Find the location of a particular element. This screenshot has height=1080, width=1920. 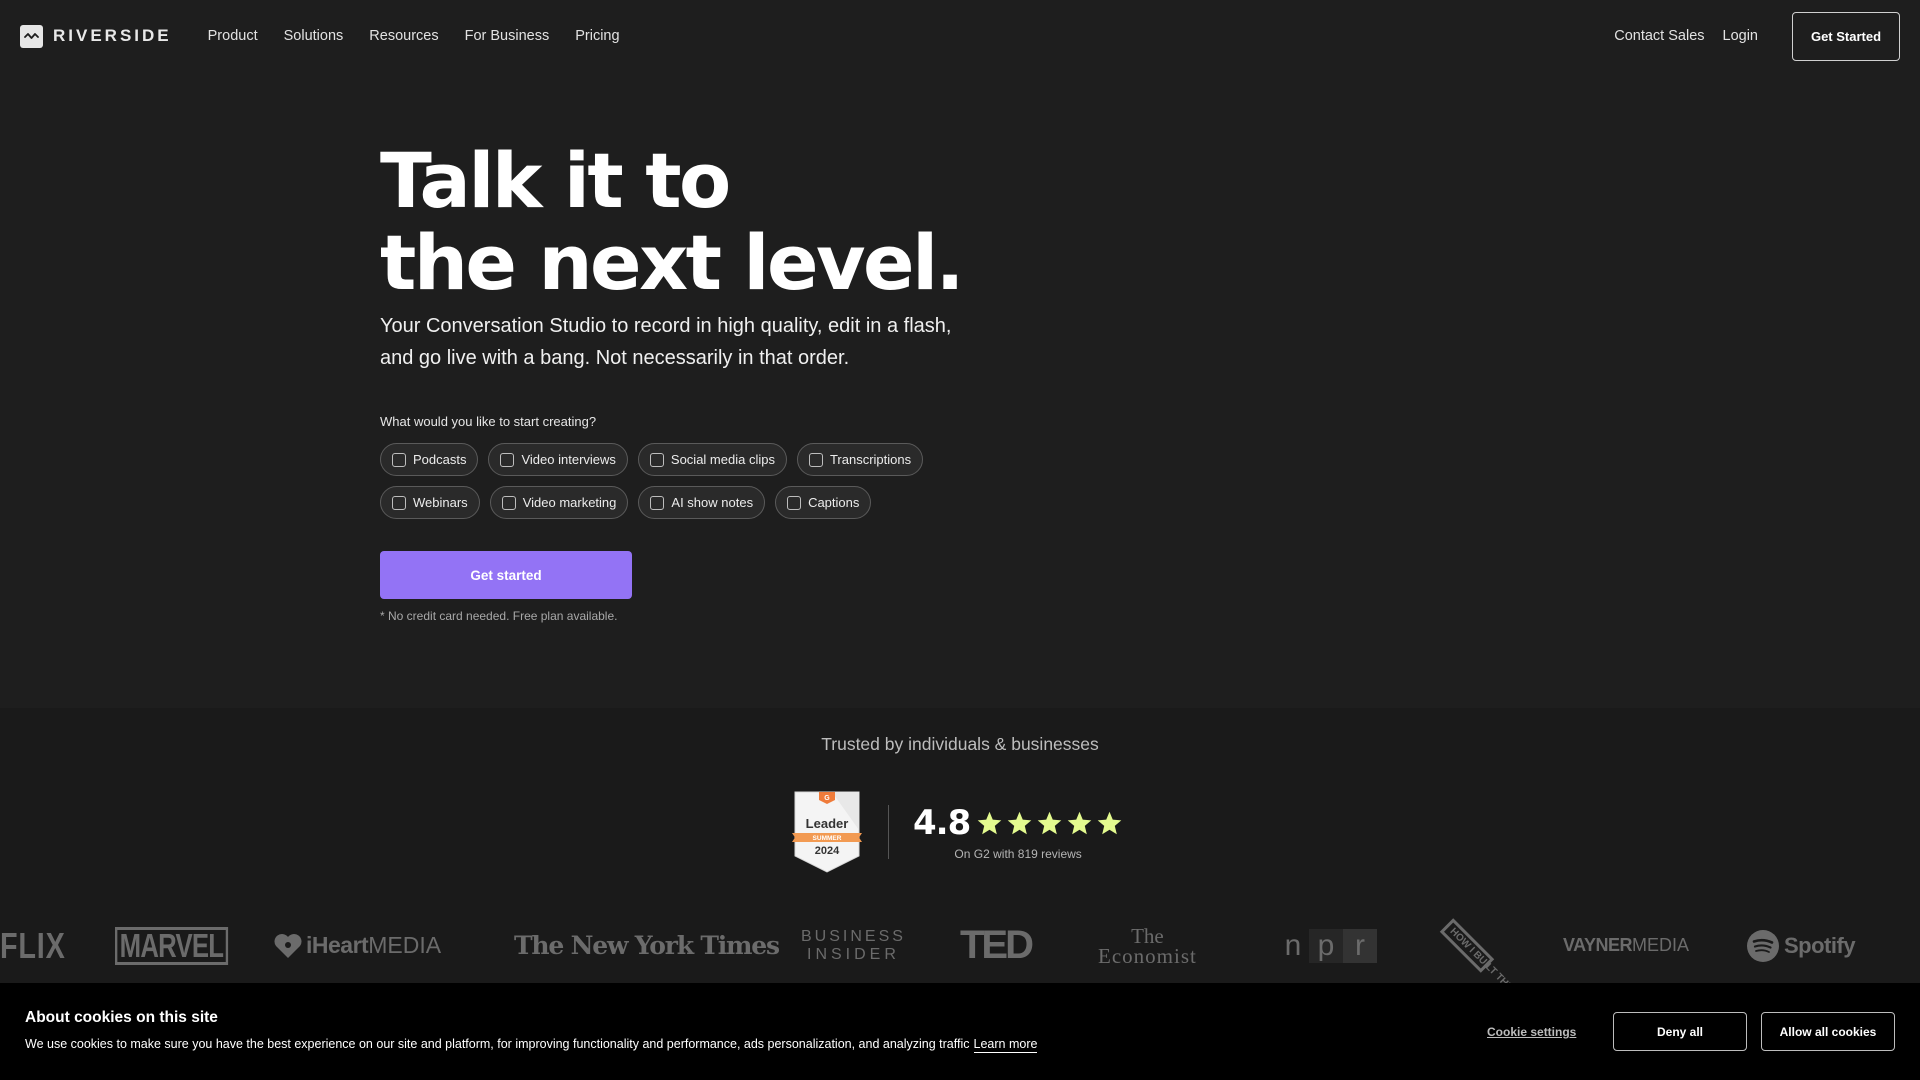

option-ai-show-notes: AI show notes is located at coordinates (702, 502).